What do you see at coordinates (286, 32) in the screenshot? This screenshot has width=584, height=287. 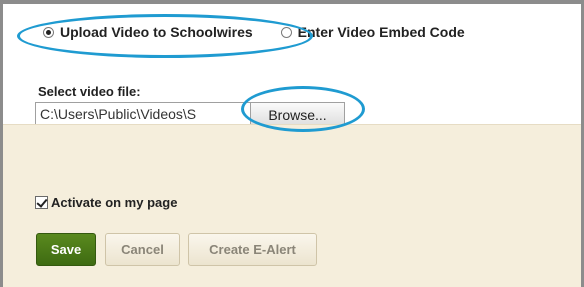 I see `embed-radio` at bounding box center [286, 32].